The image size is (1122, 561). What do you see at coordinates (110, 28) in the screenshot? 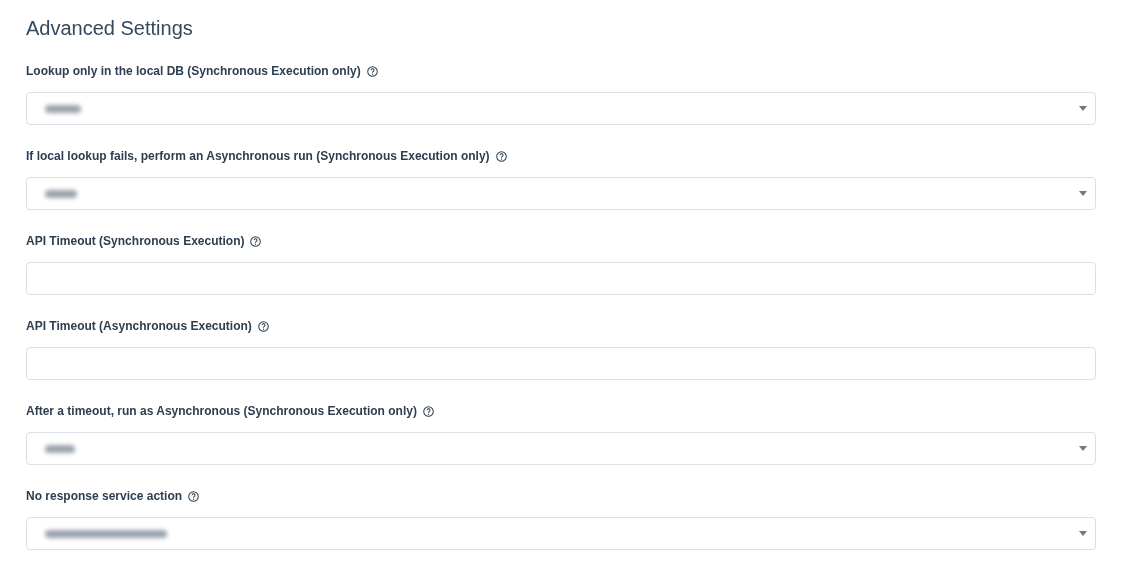
I see `section-title: Advanced Settings` at bounding box center [110, 28].